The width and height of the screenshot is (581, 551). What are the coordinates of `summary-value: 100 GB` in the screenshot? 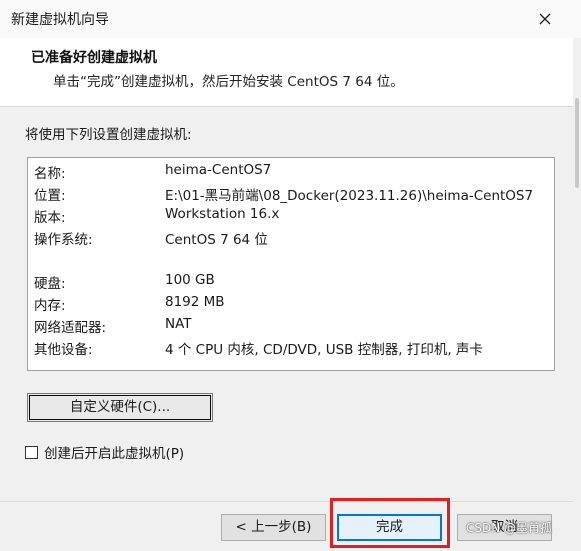 It's located at (190, 280).